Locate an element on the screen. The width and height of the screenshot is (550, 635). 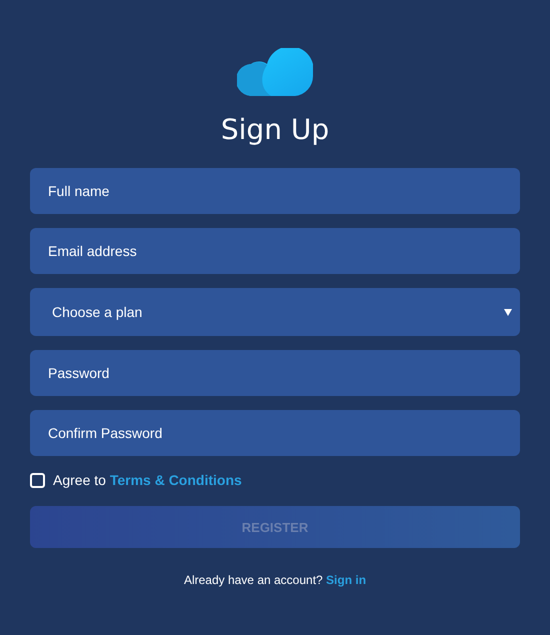
agree-label: Agree to Terms & Conditions is located at coordinates (147, 480).